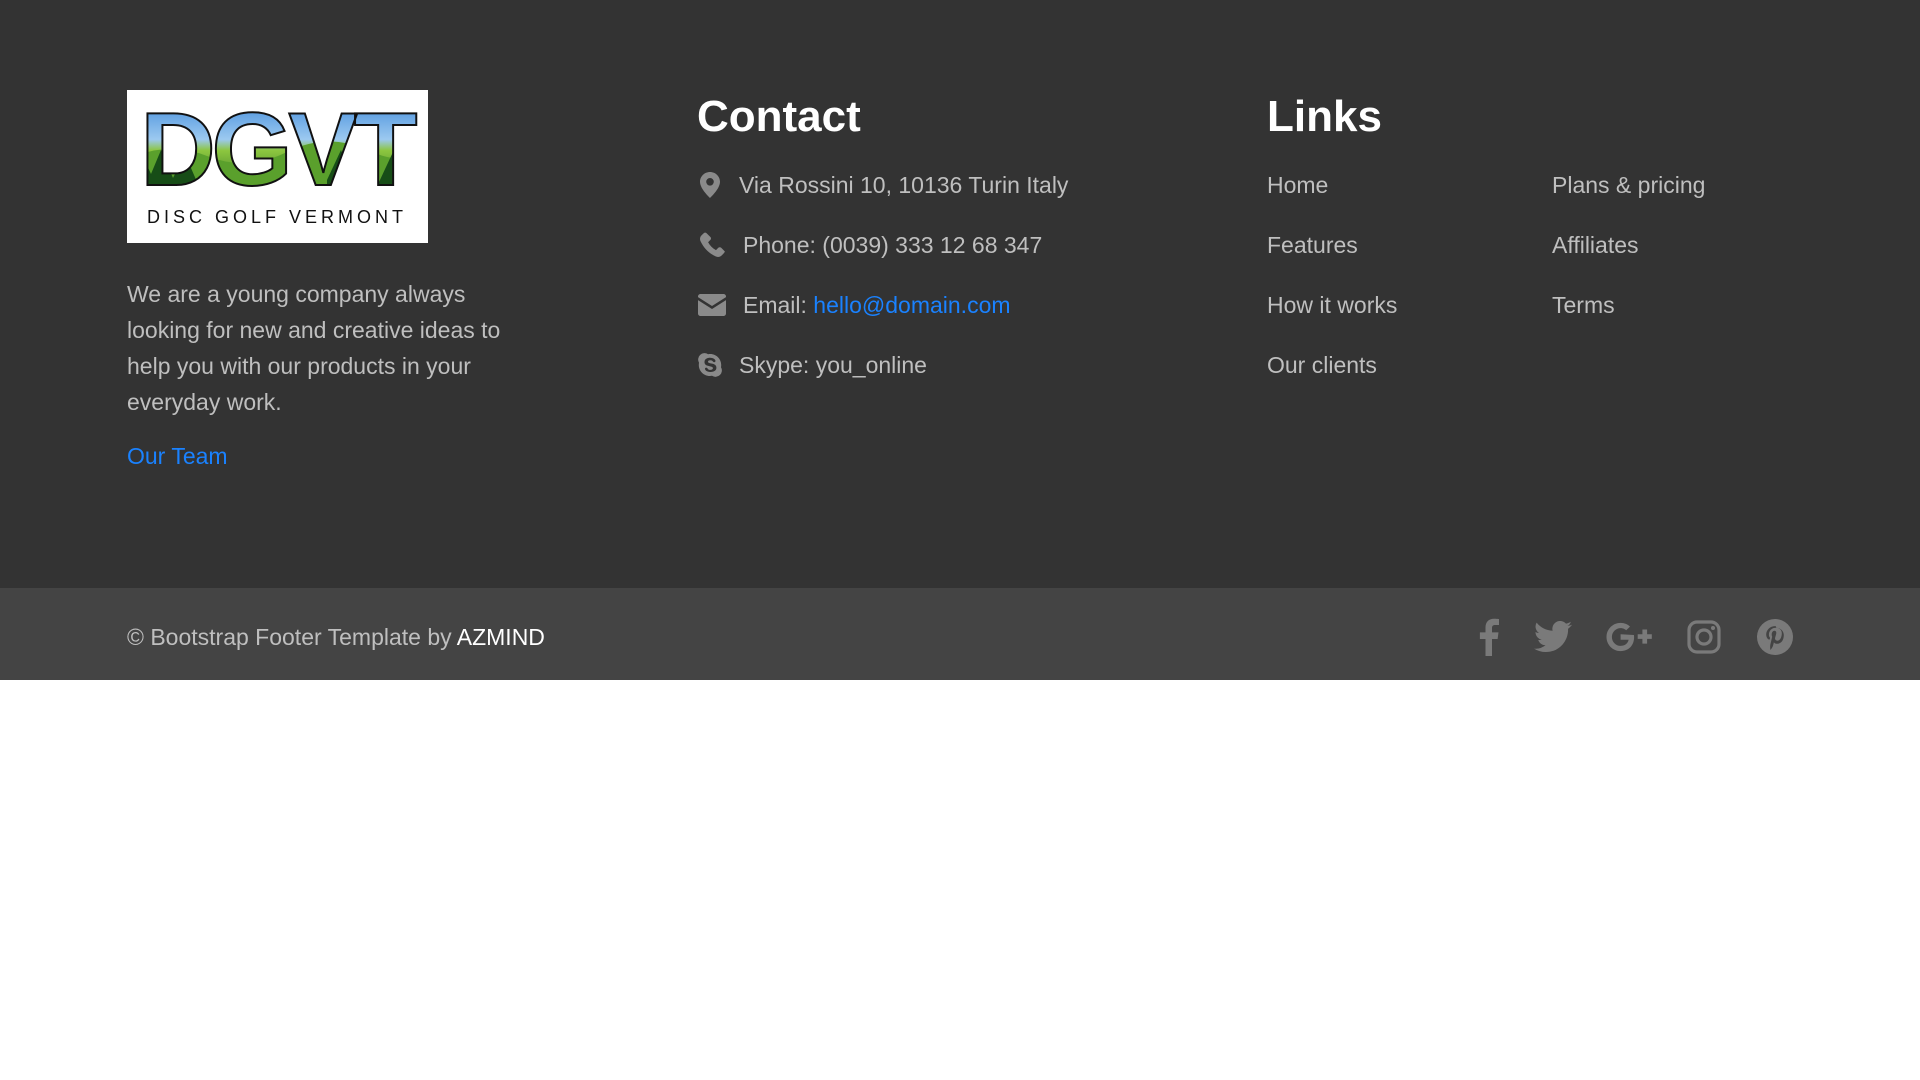  I want to click on link-affiliates: Affiliates, so click(1595, 245).